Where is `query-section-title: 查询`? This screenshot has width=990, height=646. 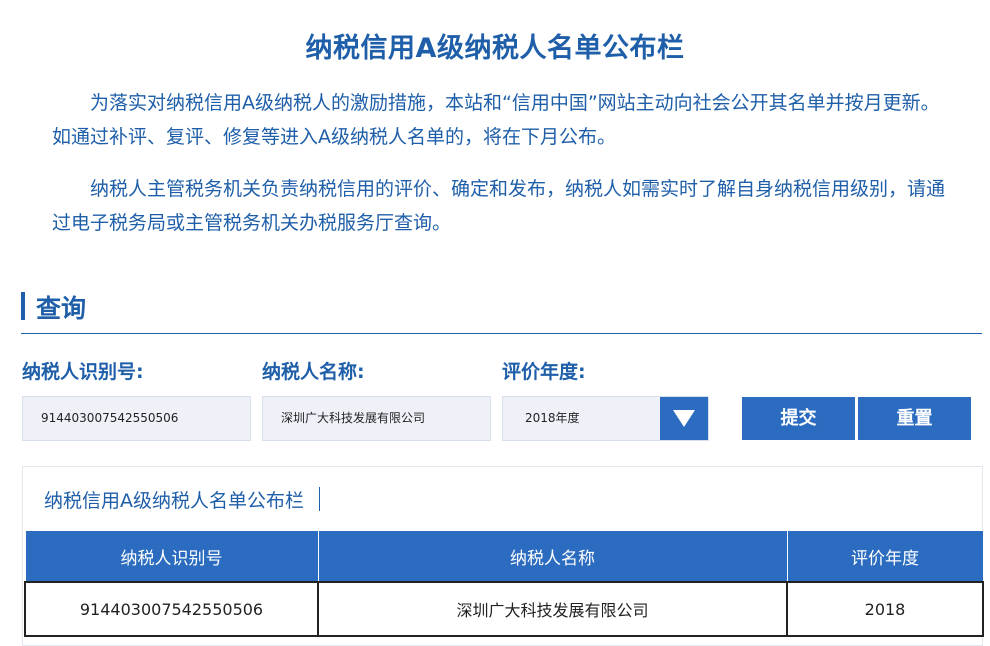
query-section-title: 查询 is located at coordinates (61, 308).